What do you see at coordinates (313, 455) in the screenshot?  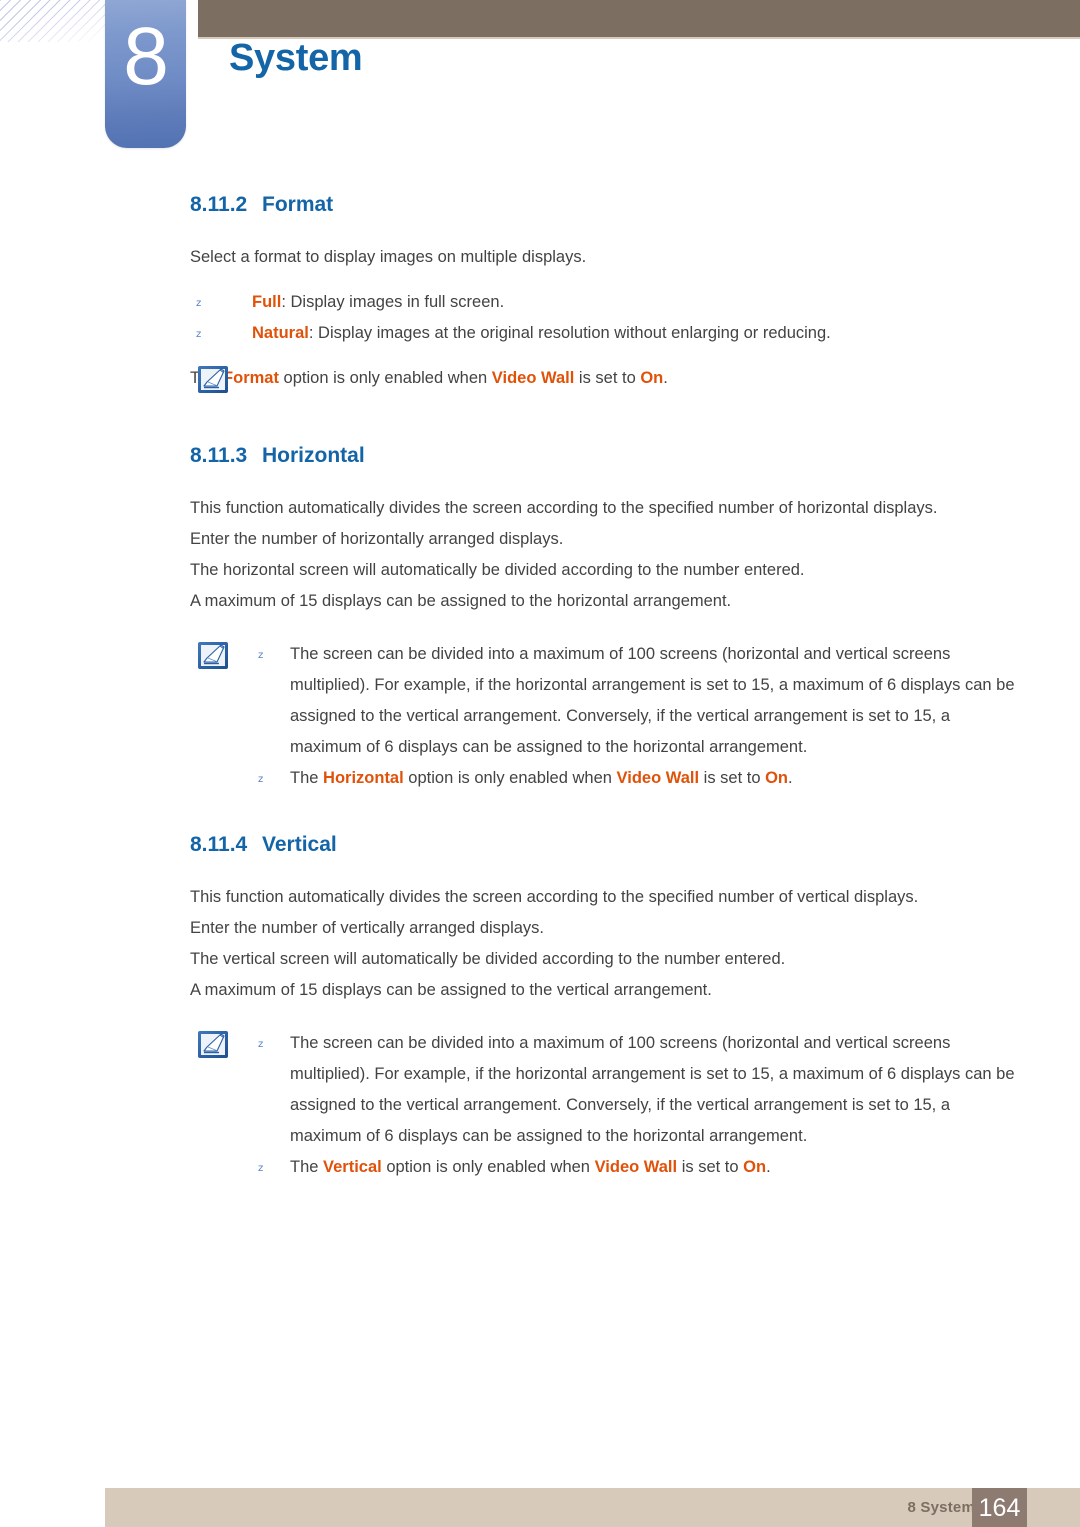 I see `section-name: Horizontal` at bounding box center [313, 455].